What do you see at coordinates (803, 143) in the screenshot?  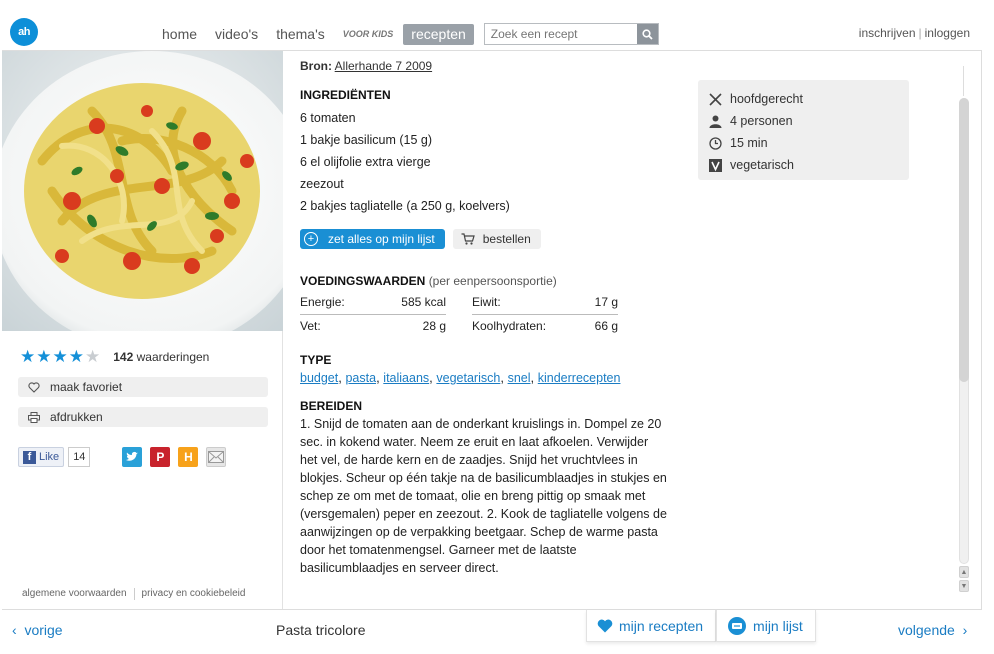 I see `info-time: 15 min` at bounding box center [803, 143].